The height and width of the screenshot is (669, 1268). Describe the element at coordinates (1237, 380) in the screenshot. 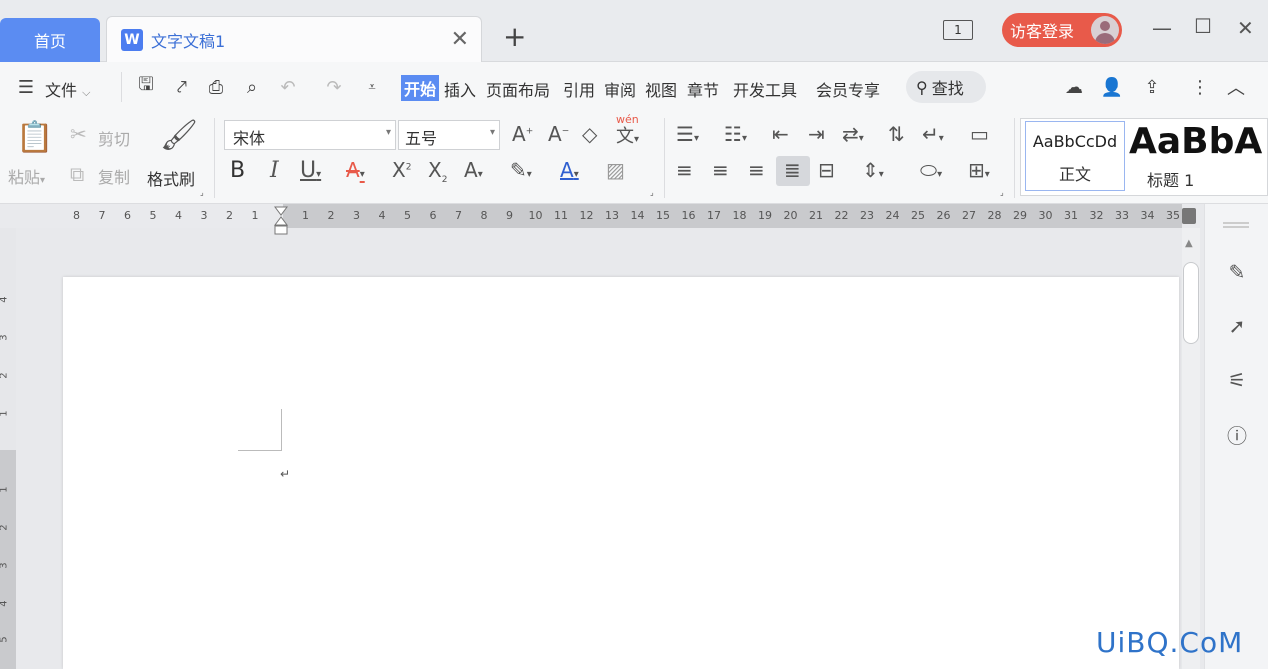

I see `settings-sliders-icon: ⚟` at that location.